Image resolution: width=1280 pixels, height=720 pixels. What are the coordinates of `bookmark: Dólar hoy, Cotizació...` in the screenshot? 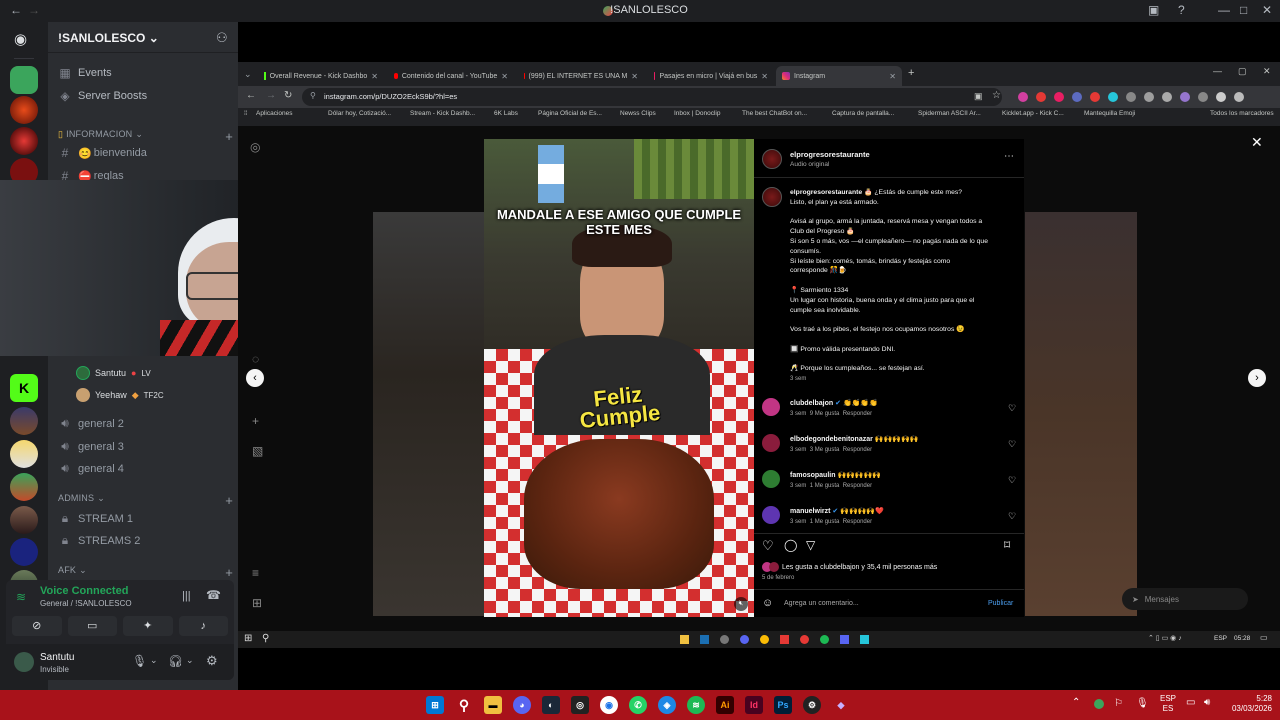 It's located at (359, 113).